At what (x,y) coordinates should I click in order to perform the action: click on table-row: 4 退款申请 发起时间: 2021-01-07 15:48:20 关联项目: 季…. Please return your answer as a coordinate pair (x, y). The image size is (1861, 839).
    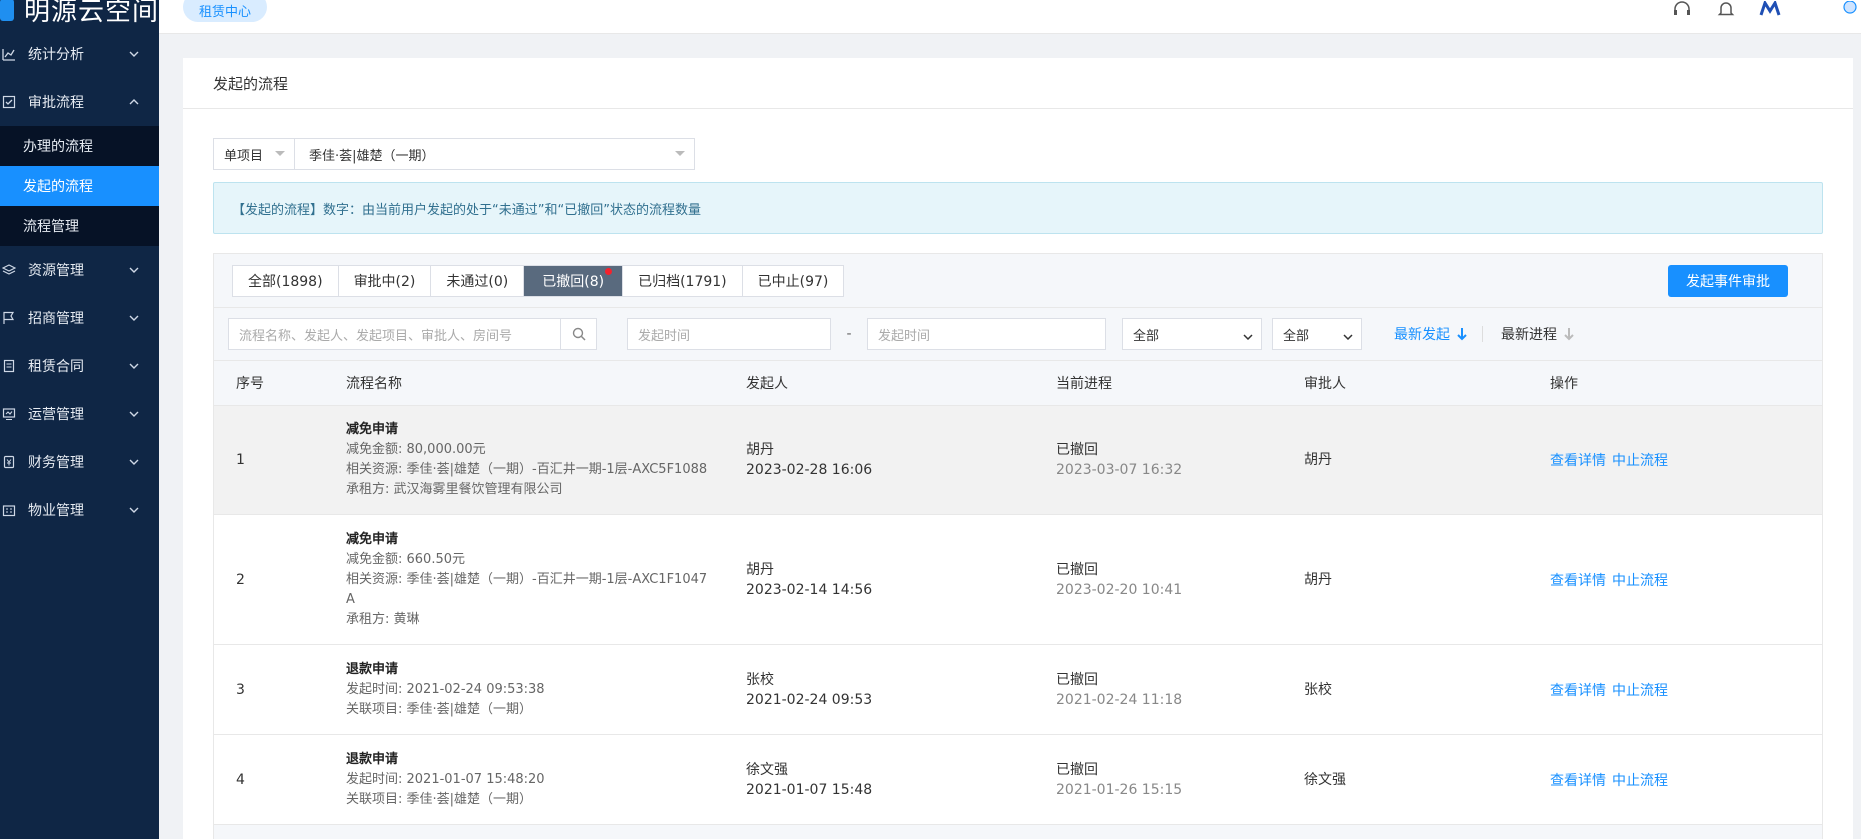
    Looking at the image, I should click on (1018, 780).